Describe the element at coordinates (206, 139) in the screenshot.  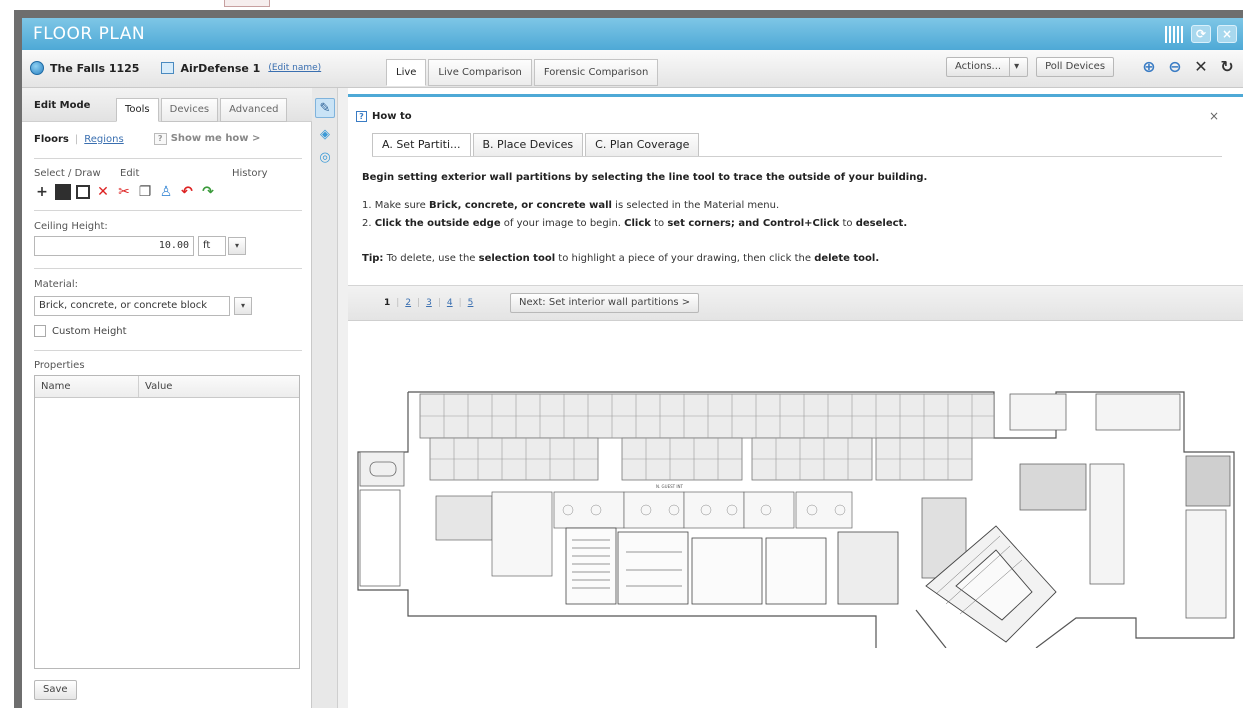
I see `show-me-how-link: ? Show me how >` at that location.